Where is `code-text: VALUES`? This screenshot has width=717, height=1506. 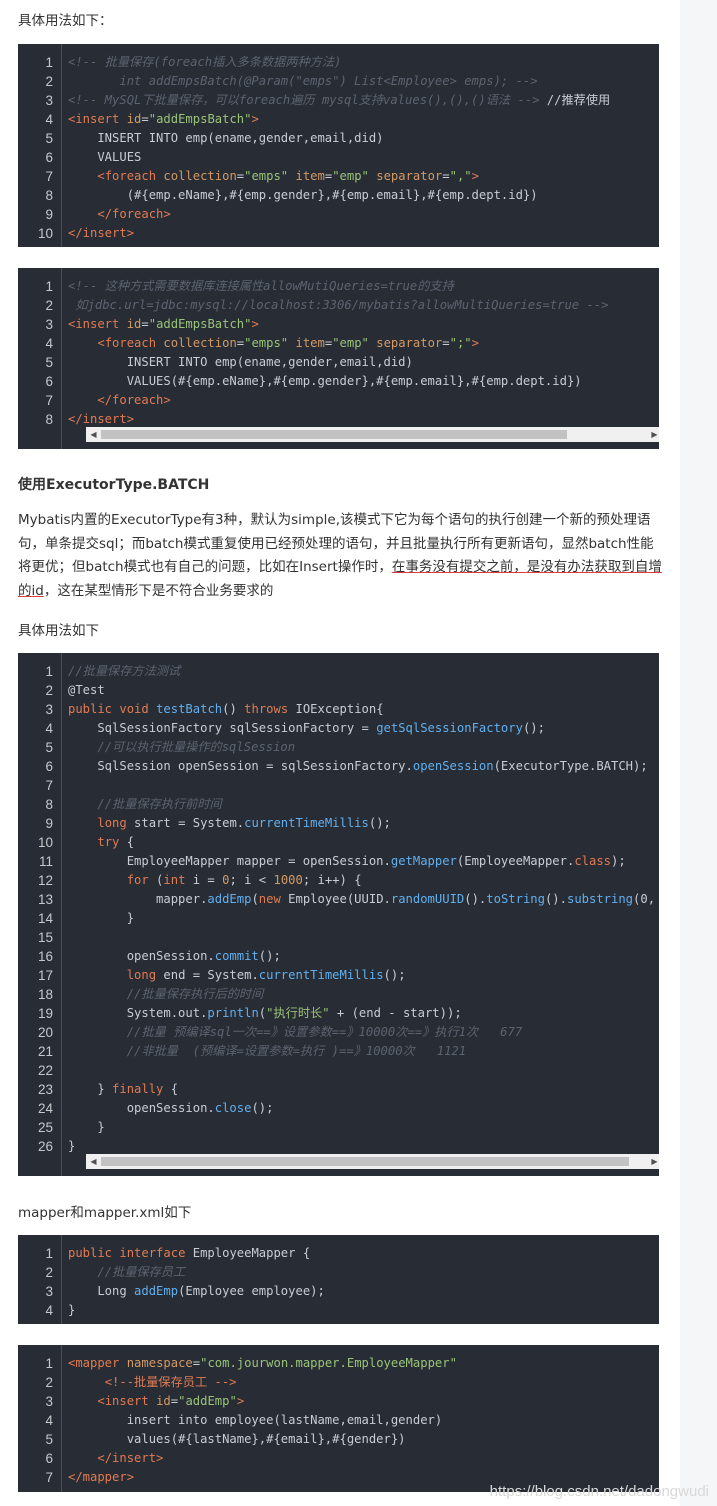 code-text: VALUES is located at coordinates (363, 157).